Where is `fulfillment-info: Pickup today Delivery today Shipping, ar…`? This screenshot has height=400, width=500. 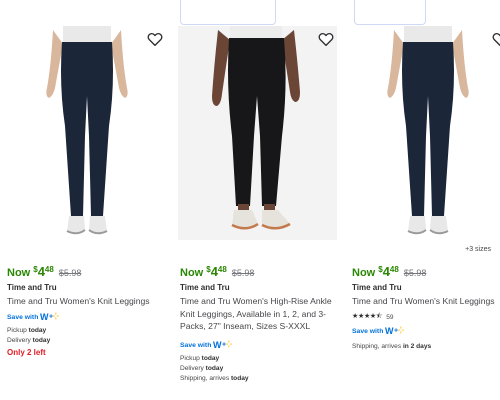 fulfillment-info: Pickup today Delivery today Shipping, ar… is located at coordinates (214, 369).